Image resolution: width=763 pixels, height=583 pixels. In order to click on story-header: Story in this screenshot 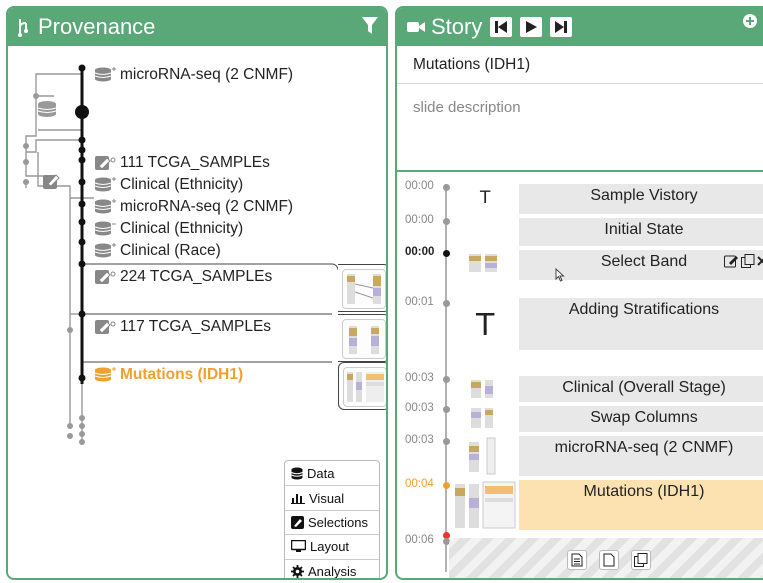, I will do `click(580, 27)`.